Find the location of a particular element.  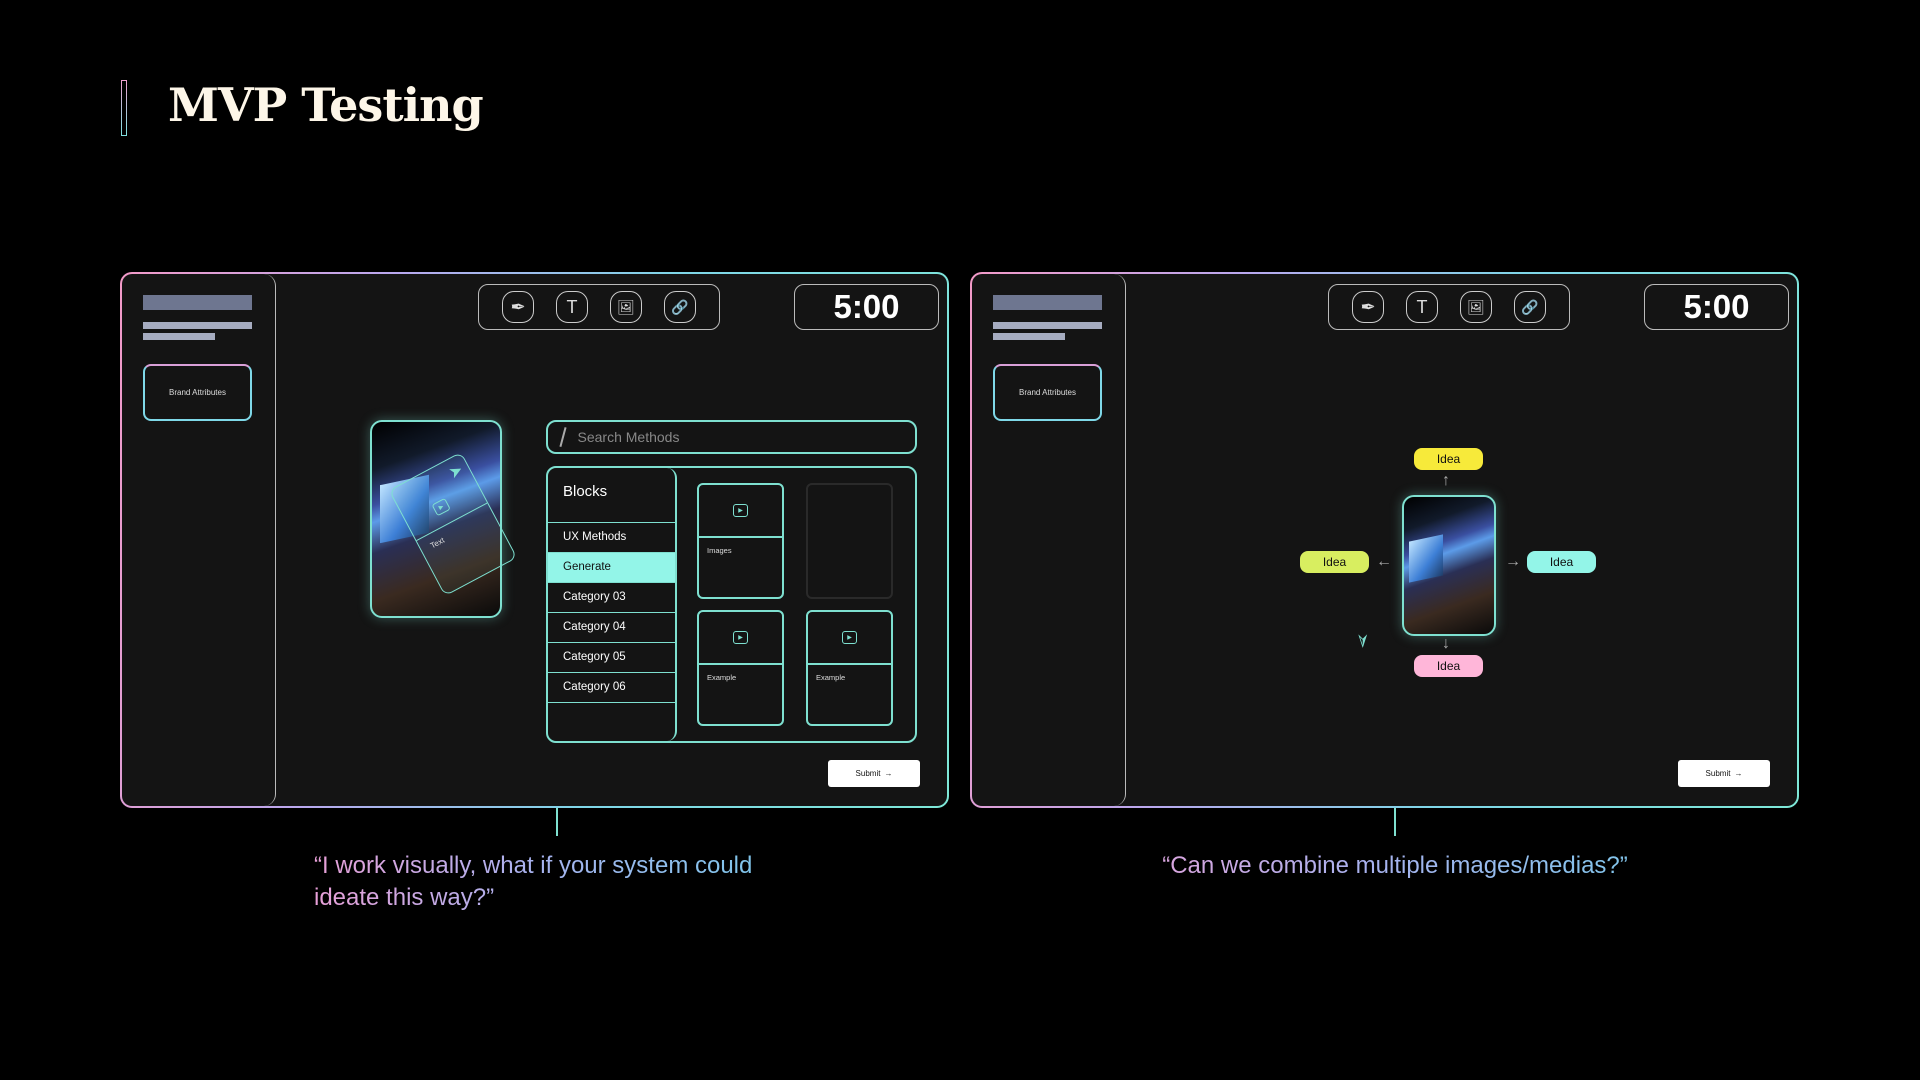

category-03: Category 03 is located at coordinates (611, 598).